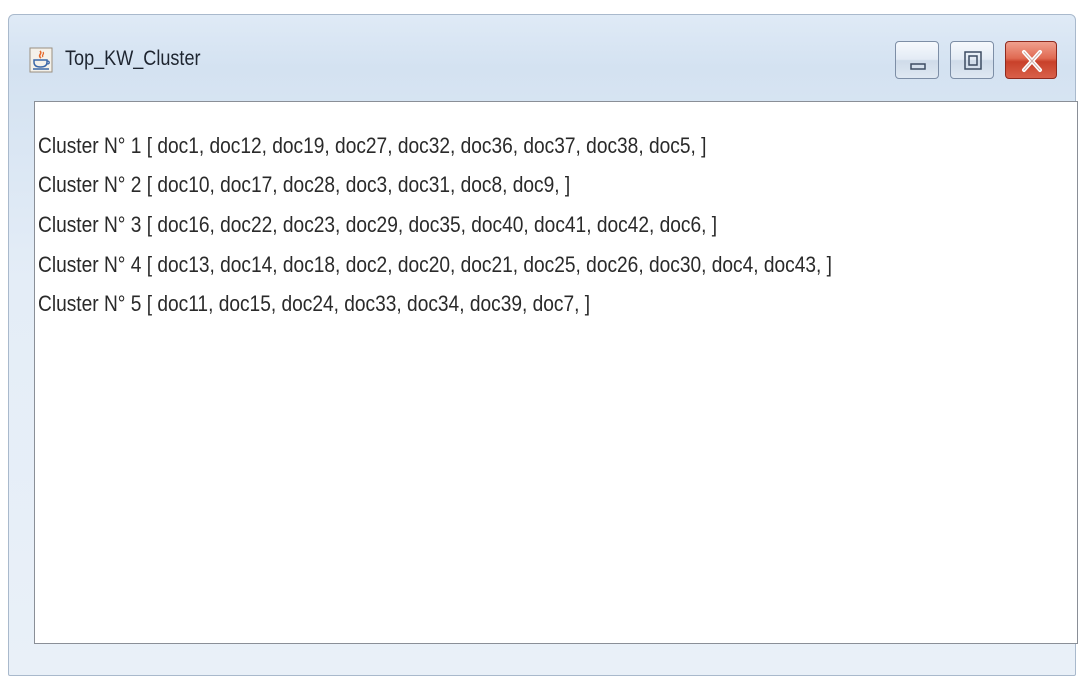  I want to click on close-button, so click(1031, 60).